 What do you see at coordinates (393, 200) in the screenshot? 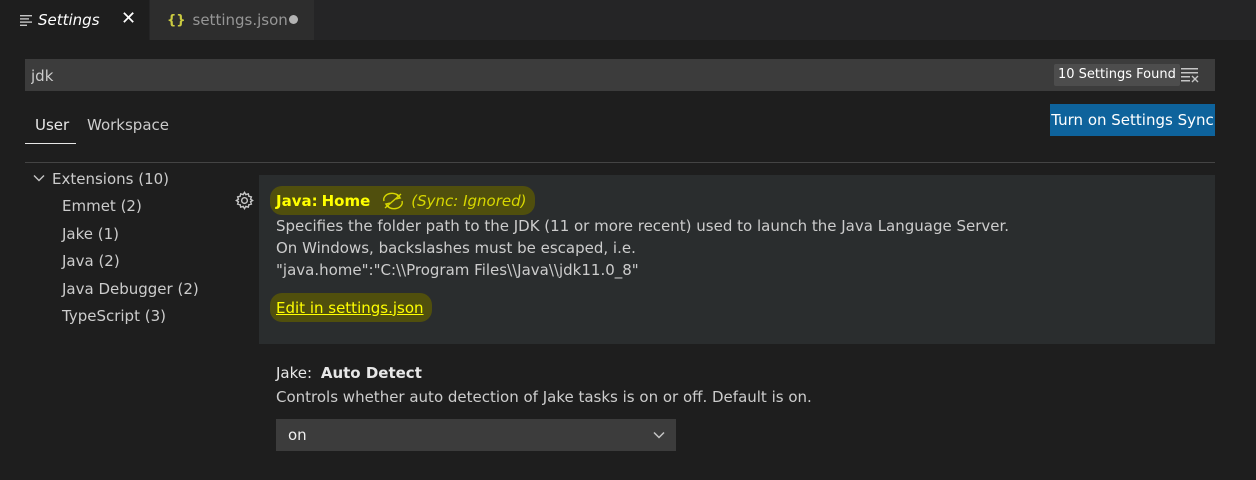
I see `sync-ignored-icon` at bounding box center [393, 200].